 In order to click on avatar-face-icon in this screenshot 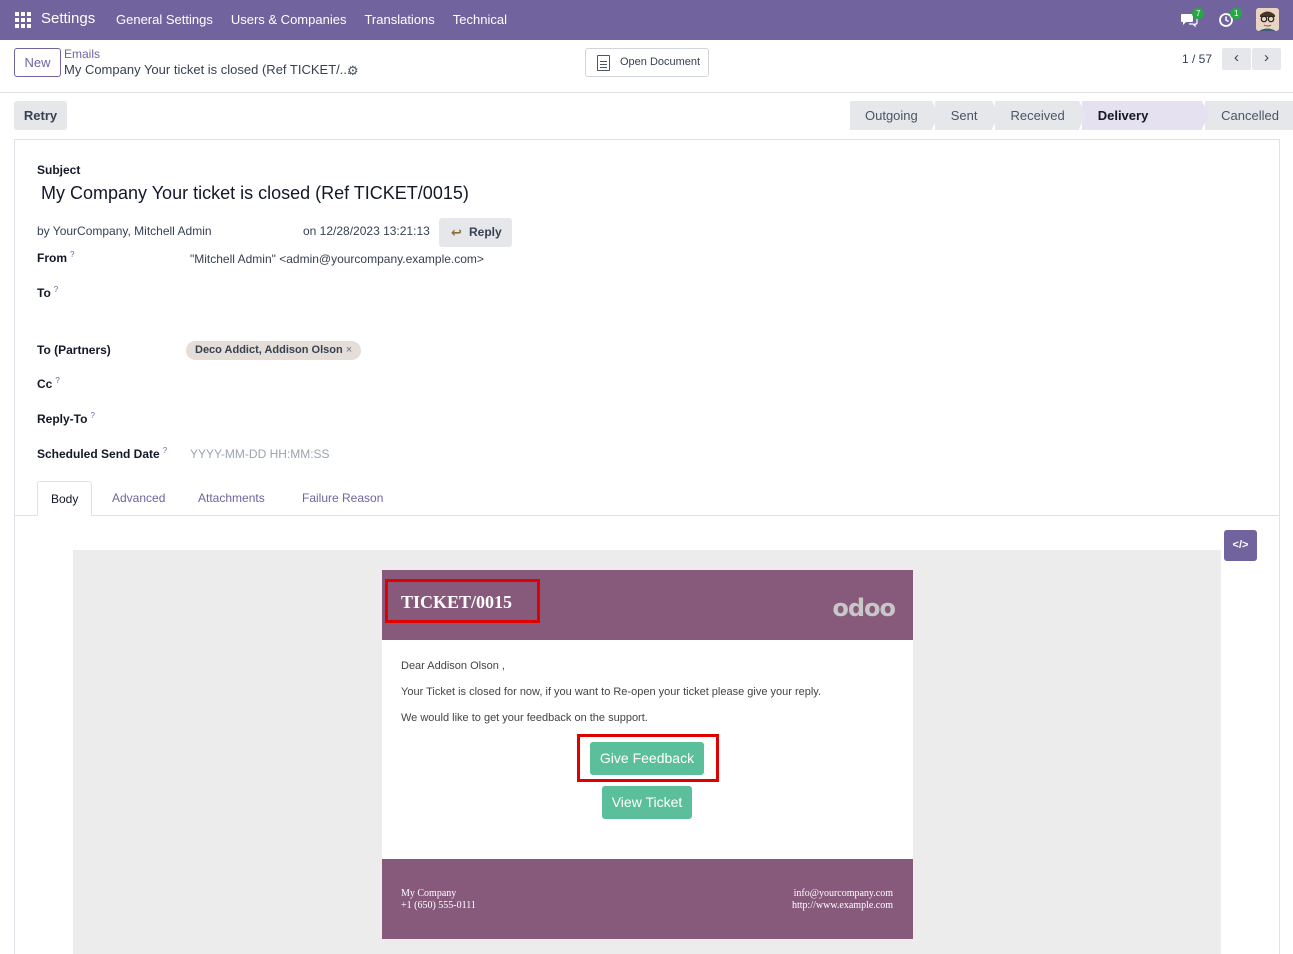, I will do `click(1267, 19)`.